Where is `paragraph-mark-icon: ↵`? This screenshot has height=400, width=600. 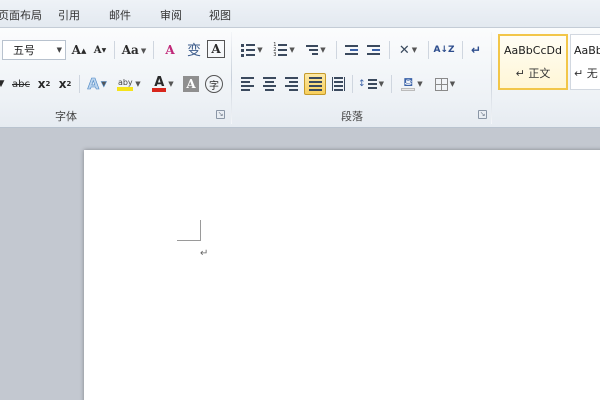
paragraph-mark-icon: ↵ is located at coordinates (476, 50).